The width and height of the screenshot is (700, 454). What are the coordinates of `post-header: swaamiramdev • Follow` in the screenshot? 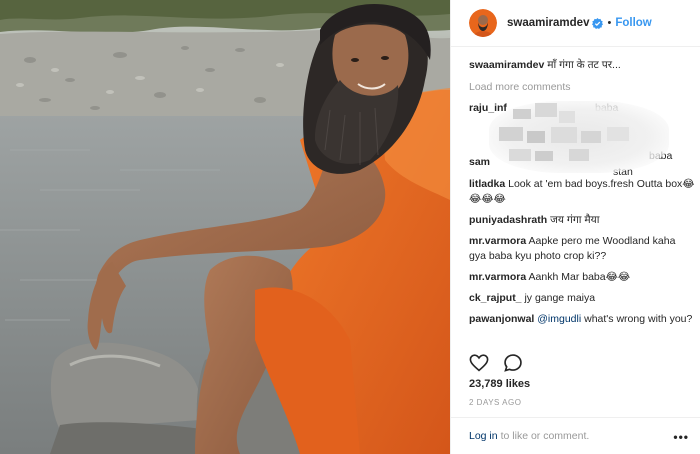 It's located at (575, 23).